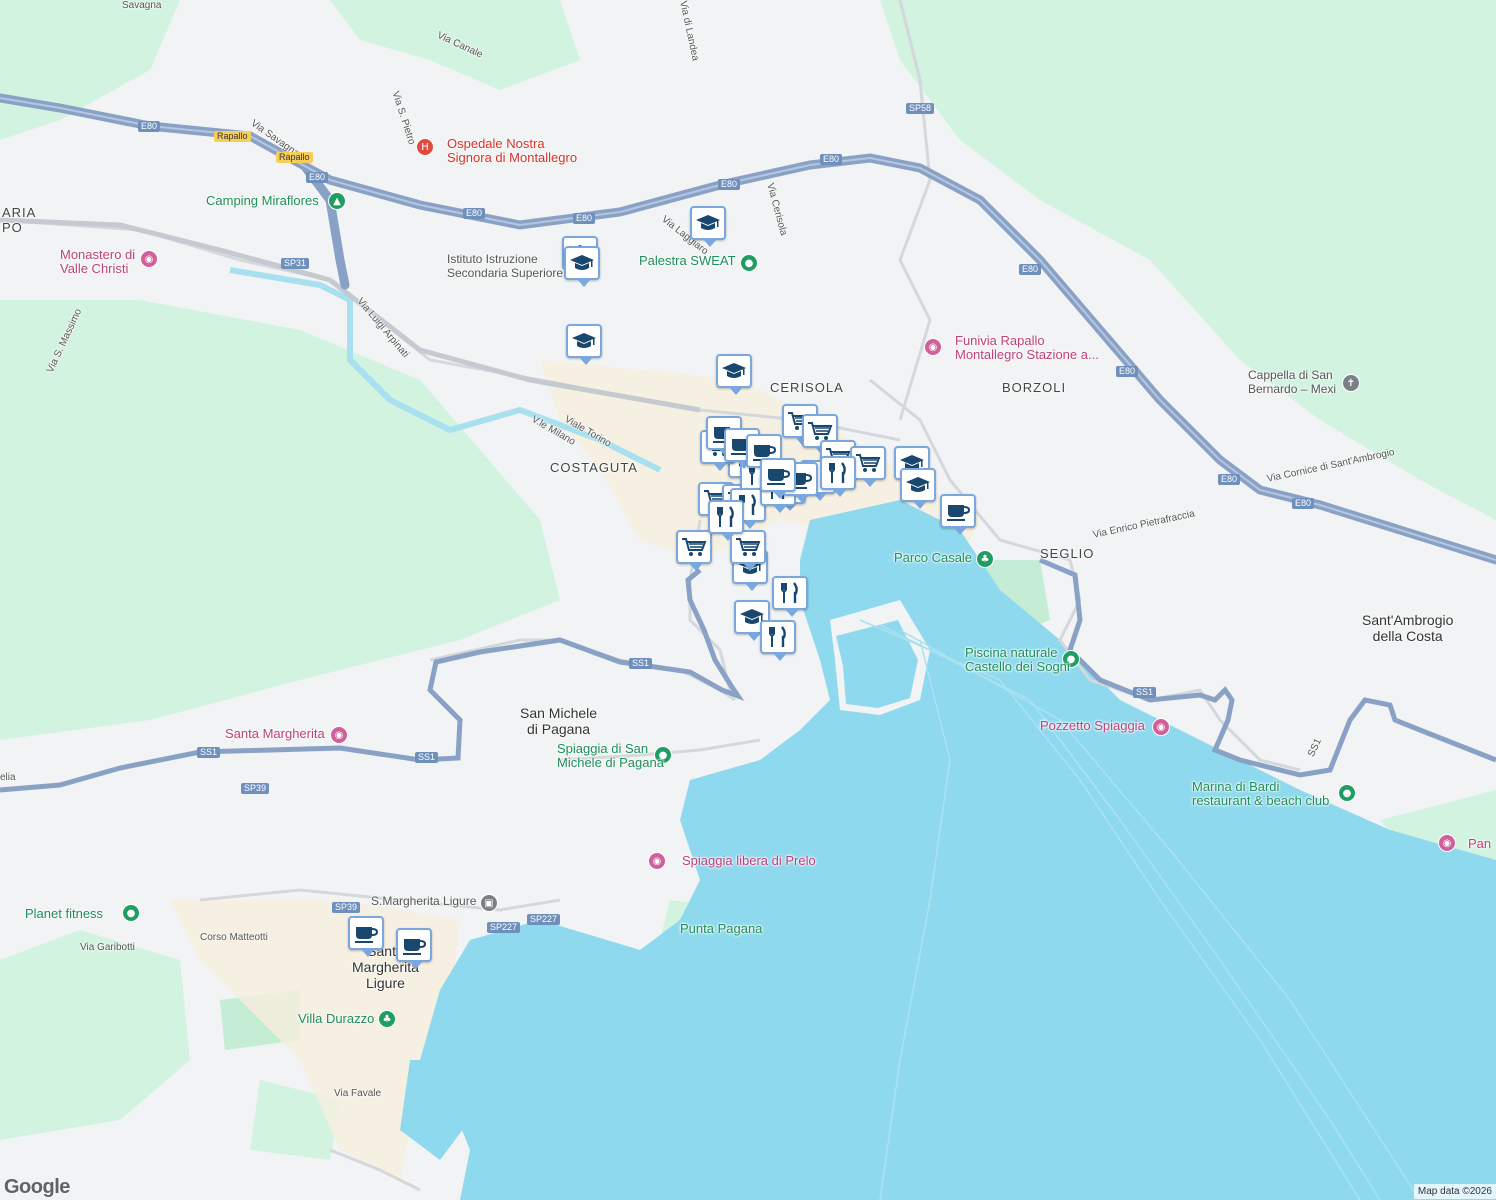 This screenshot has width=1496, height=1200. Describe the element at coordinates (337, 201) in the screenshot. I see `camping-icon: ▲` at that location.